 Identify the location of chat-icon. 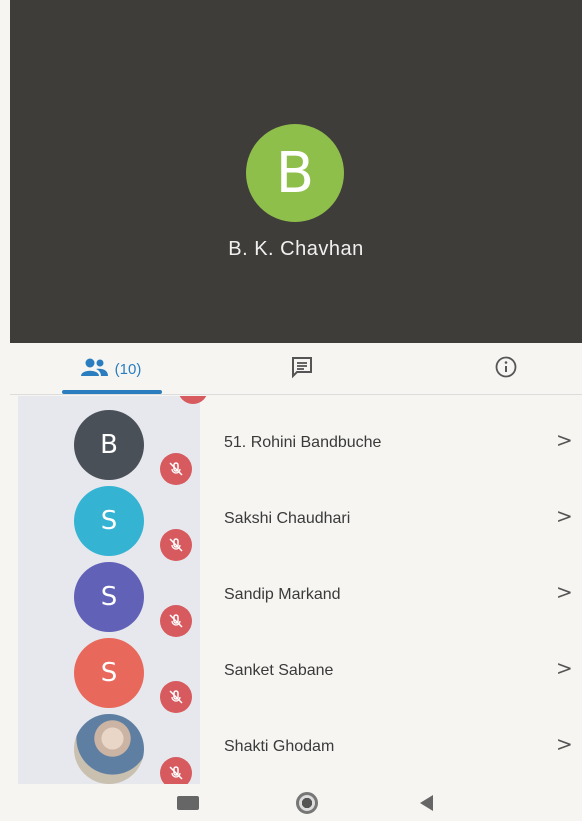
(302, 369).